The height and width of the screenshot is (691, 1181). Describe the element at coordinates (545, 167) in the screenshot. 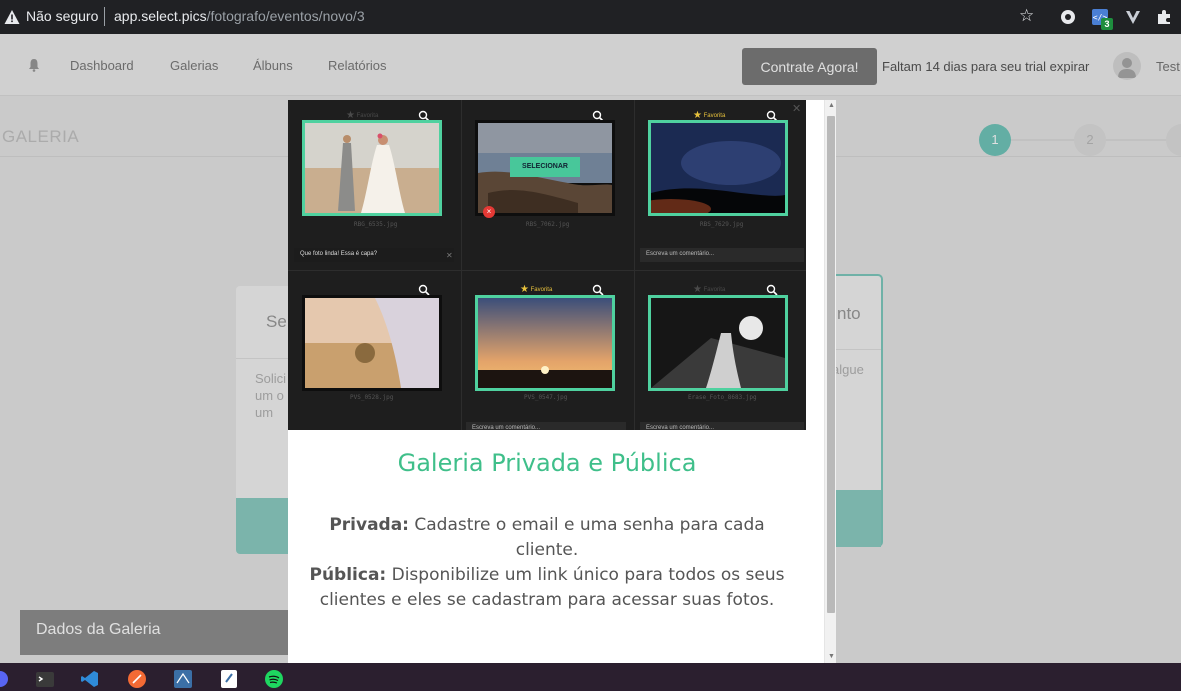

I see `select-photo-button: SELECIONAR` at that location.